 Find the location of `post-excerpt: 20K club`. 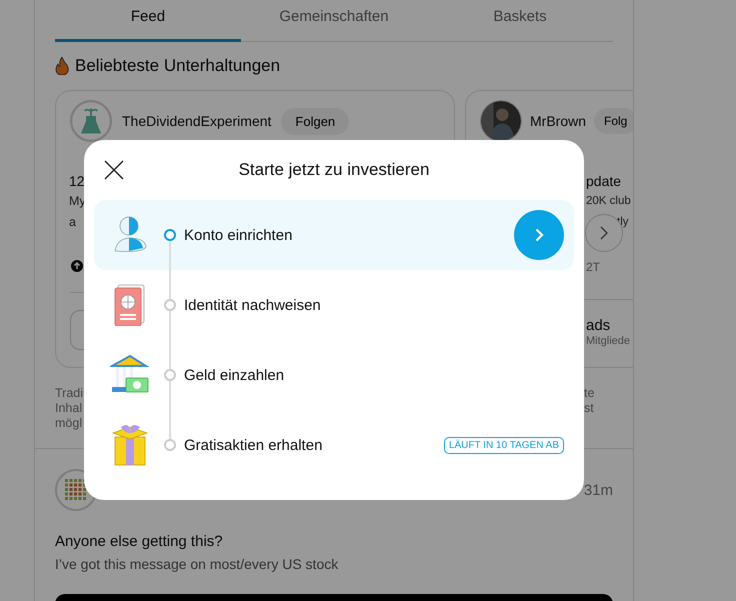

post-excerpt: 20K club is located at coordinates (609, 201).